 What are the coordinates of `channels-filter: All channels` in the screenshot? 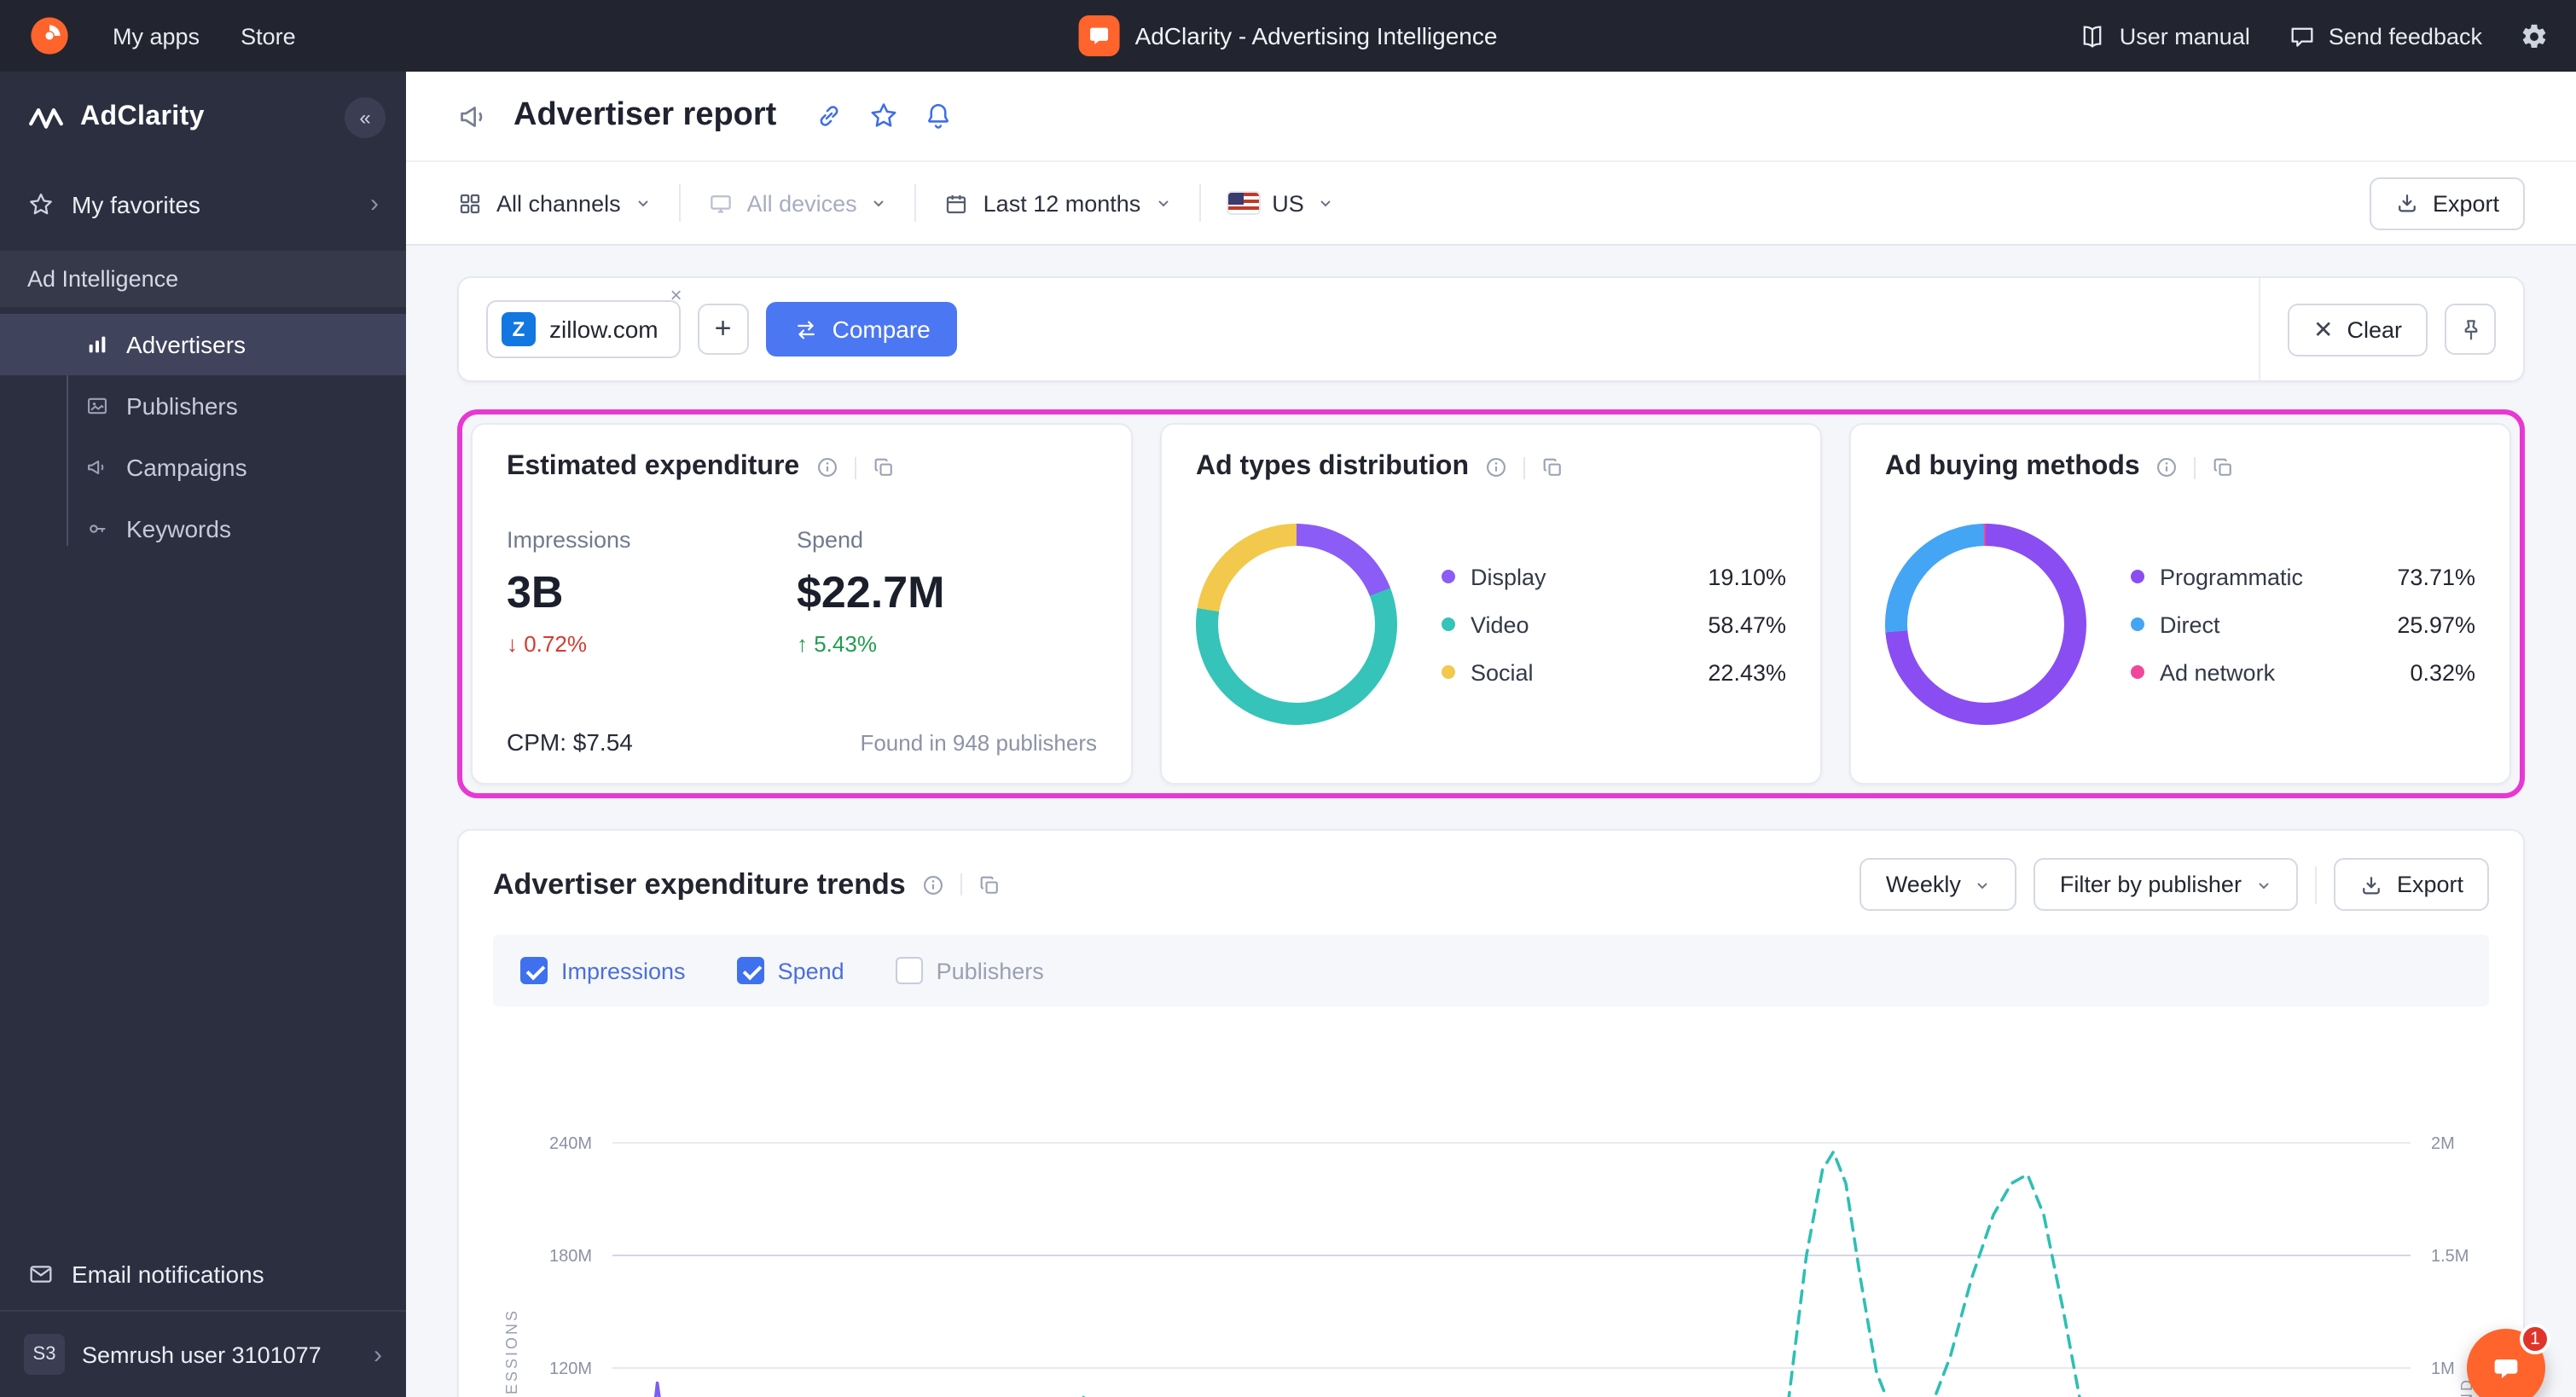 It's located at (554, 203).